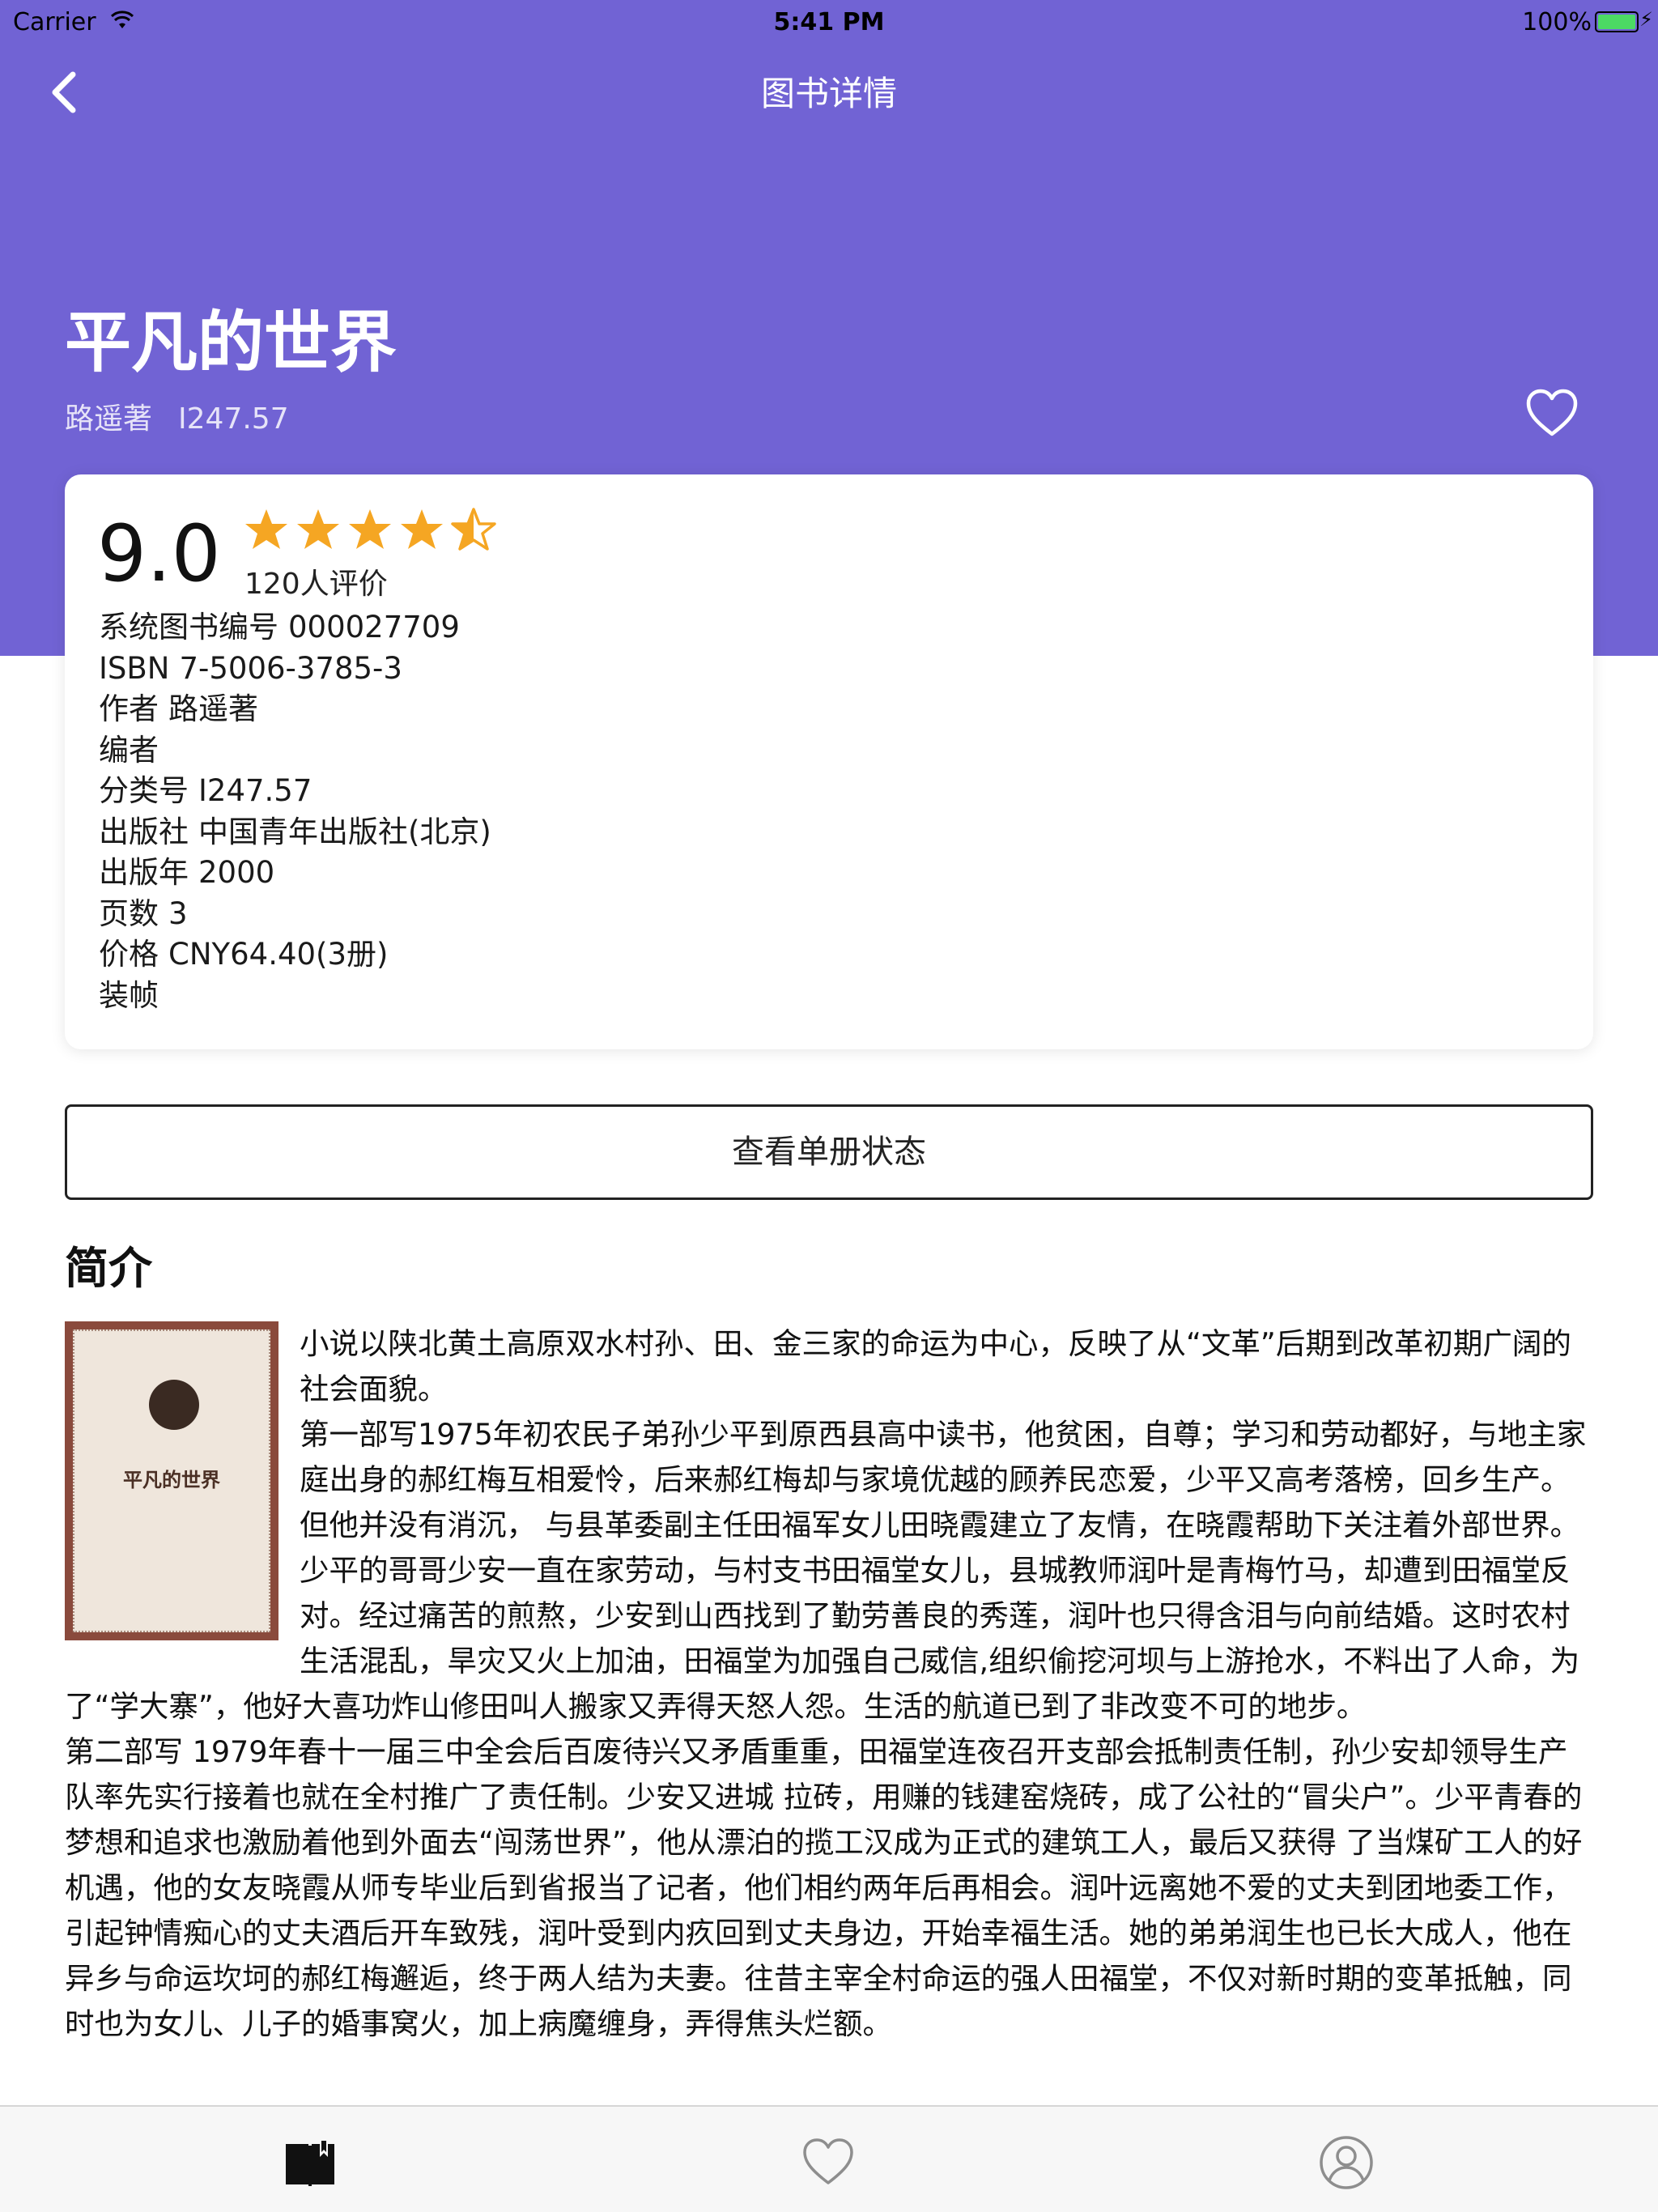 This screenshot has width=1658, height=2212. Describe the element at coordinates (1617, 22) in the screenshot. I see `battery-icon` at that location.